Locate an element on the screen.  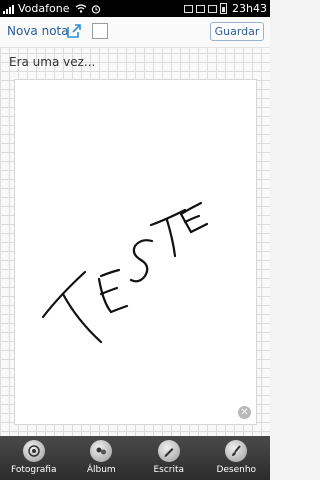
new-note-button: Nova nota is located at coordinates (38, 31).